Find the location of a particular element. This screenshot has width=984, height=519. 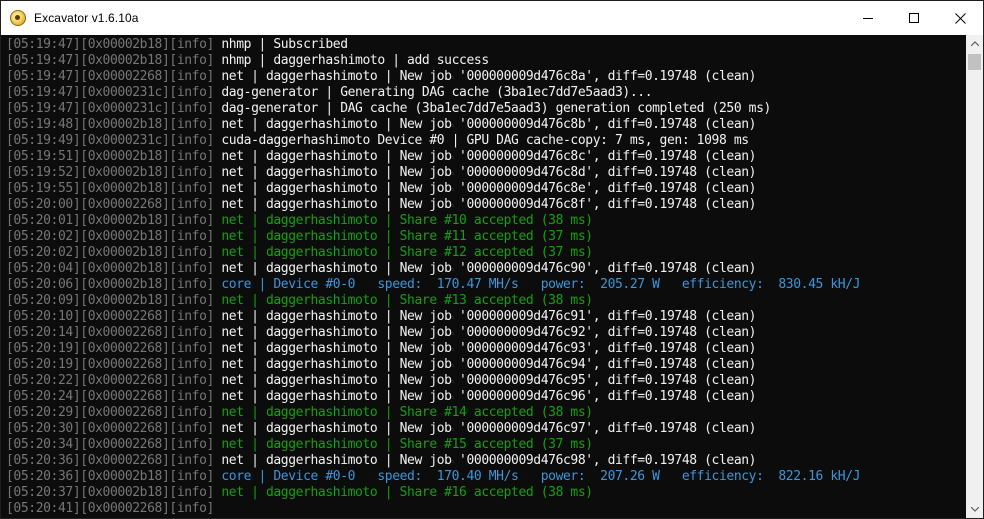

window-controls is located at coordinates (914, 18).